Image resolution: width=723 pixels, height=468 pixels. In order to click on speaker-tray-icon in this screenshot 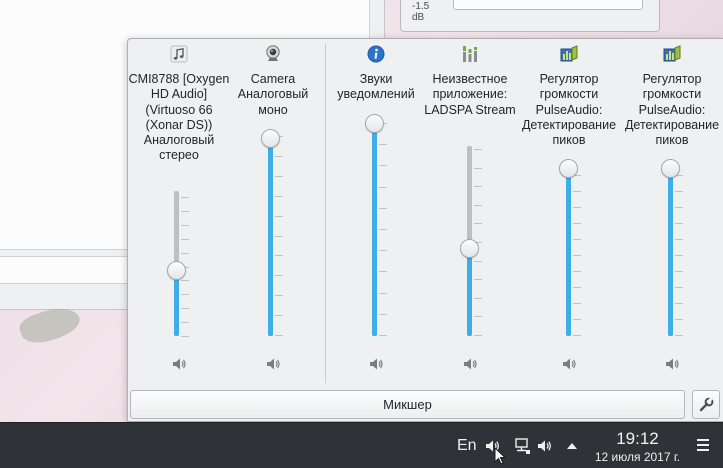, I will do `click(545, 446)`.